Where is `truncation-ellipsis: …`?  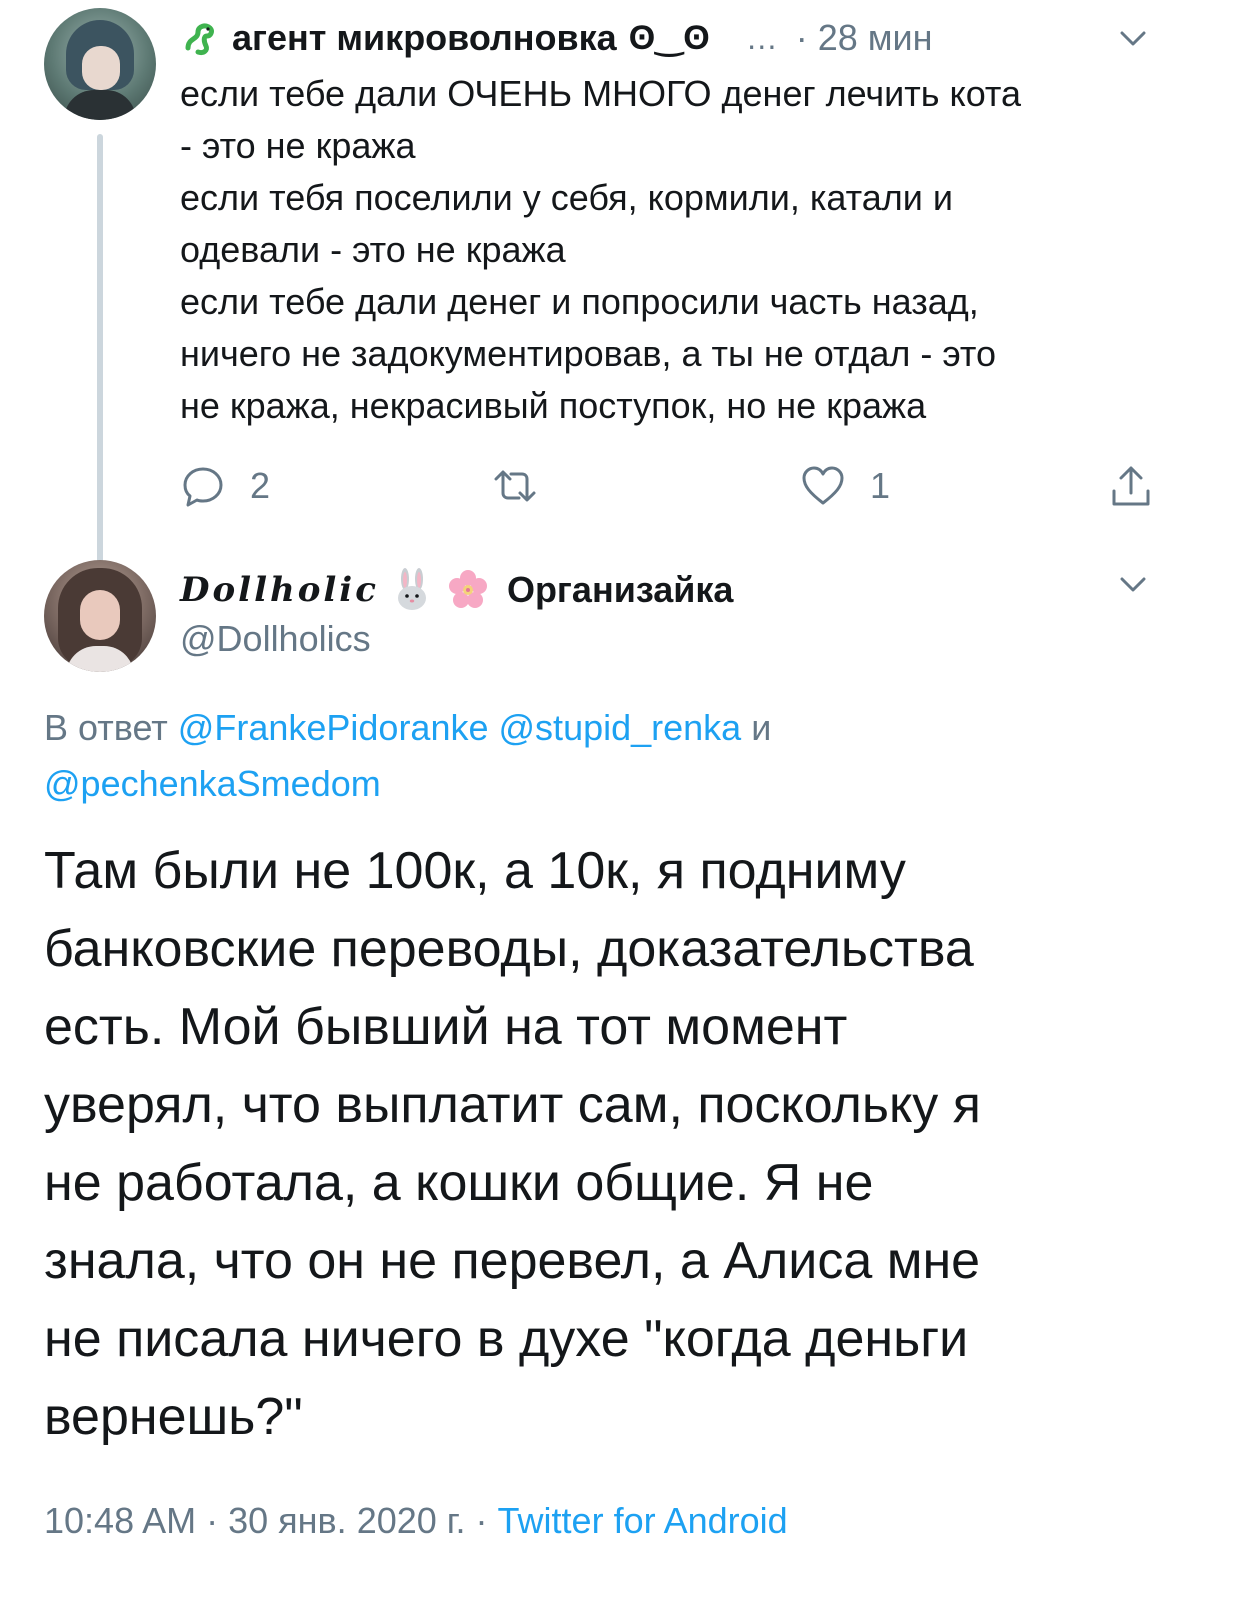 truncation-ellipsis: … is located at coordinates (761, 37).